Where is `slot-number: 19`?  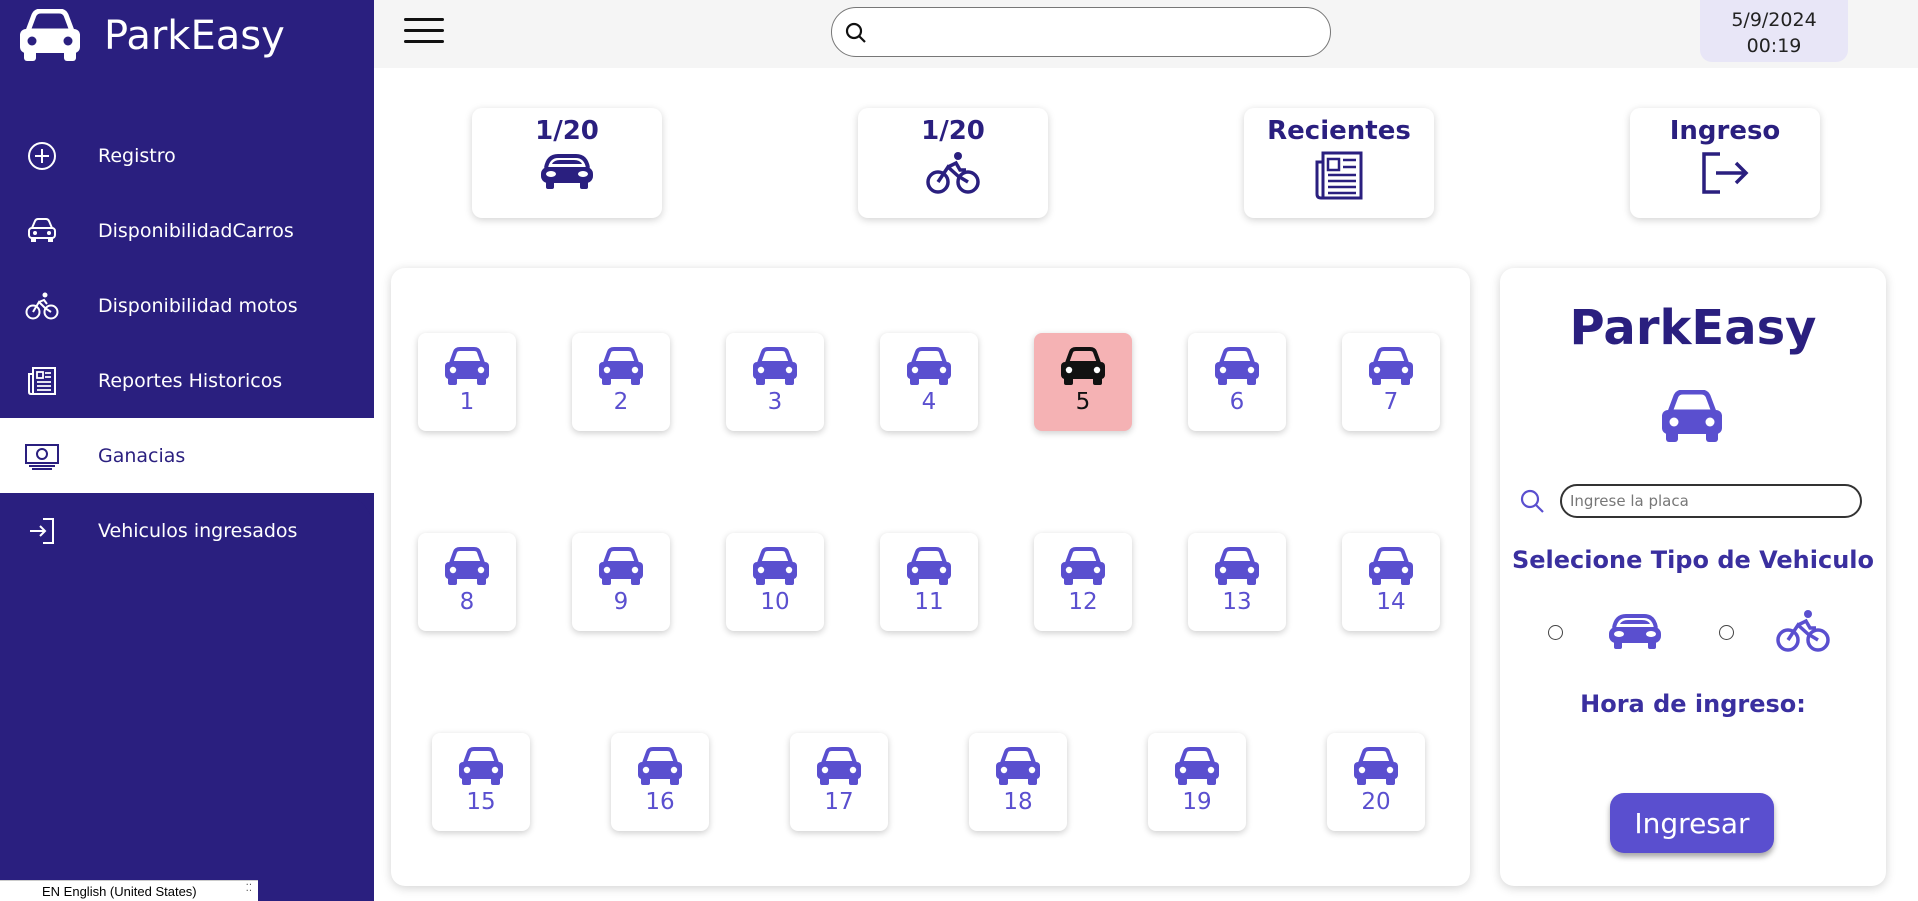
slot-number: 19 is located at coordinates (1197, 802).